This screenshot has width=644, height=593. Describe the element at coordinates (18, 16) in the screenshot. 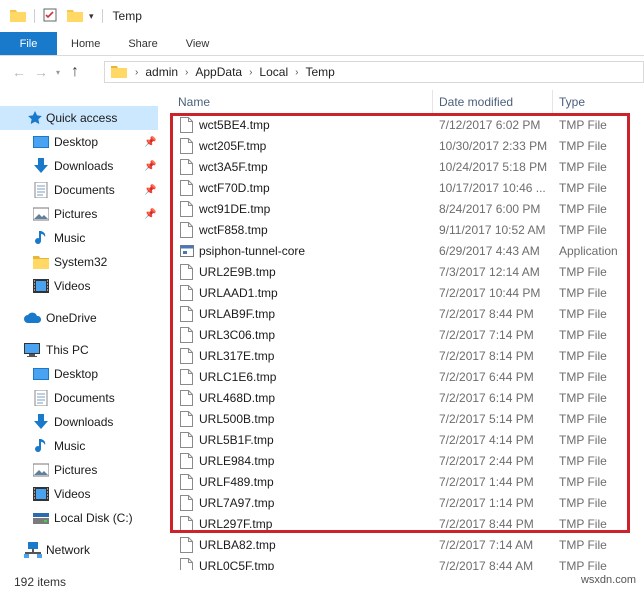

I see `folder-icon` at that location.